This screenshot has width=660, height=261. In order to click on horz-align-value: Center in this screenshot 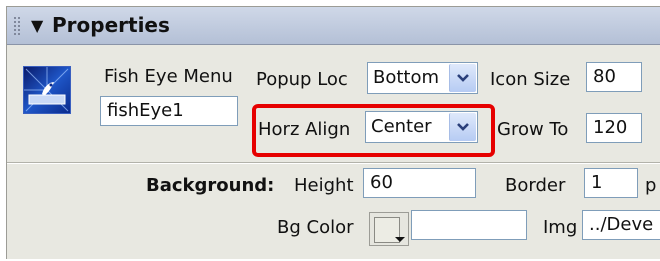, I will do `click(401, 126)`.